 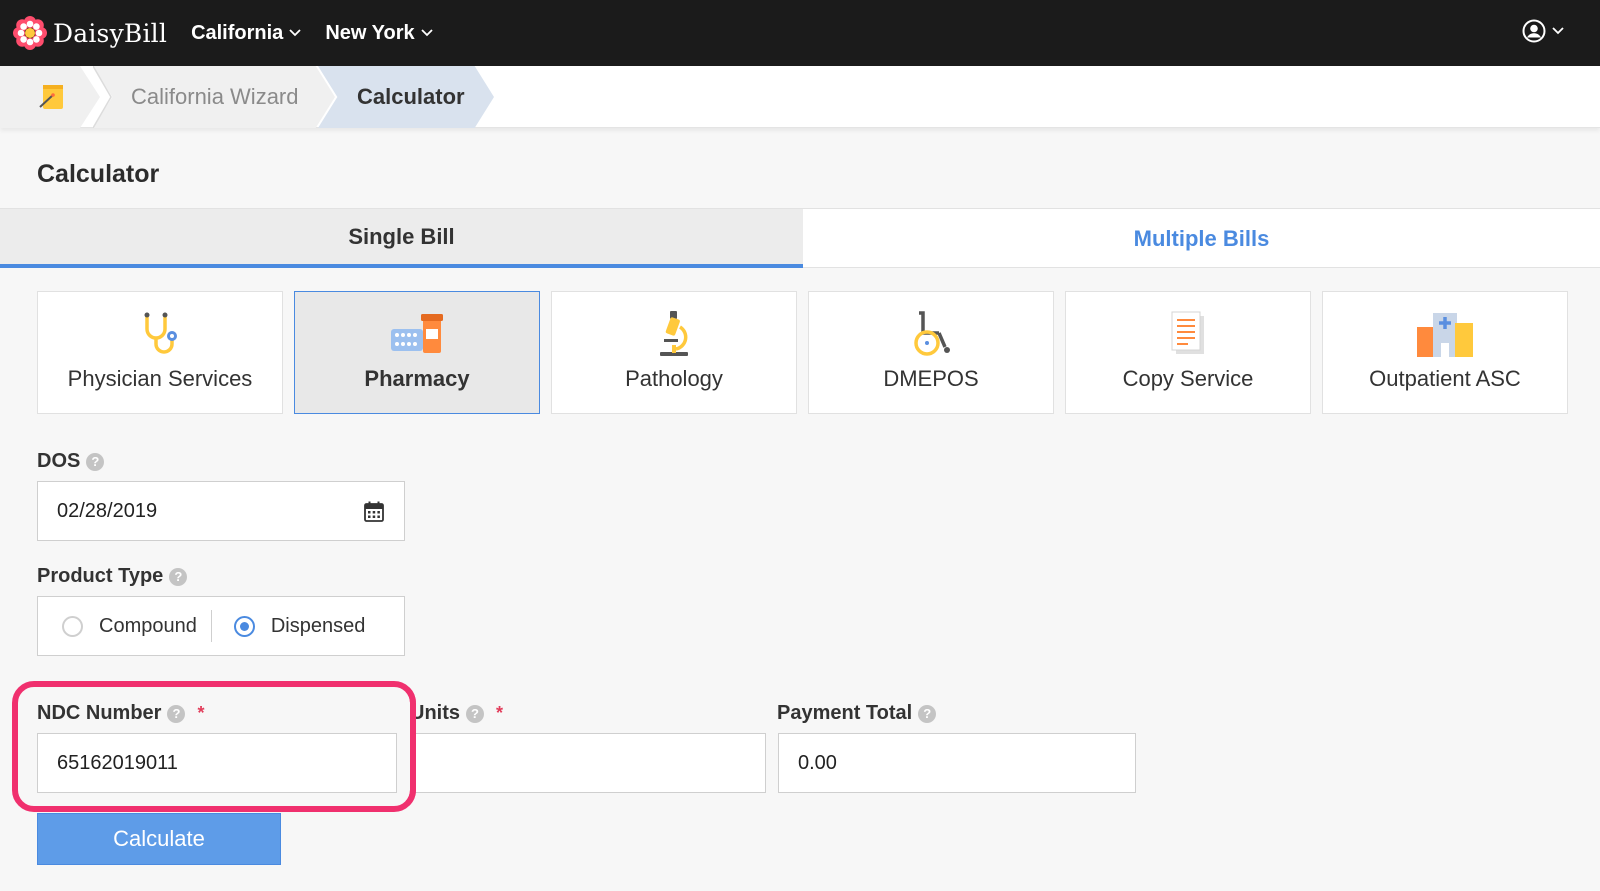 I want to click on breadcrumb-home, so click(x=50, y=97).